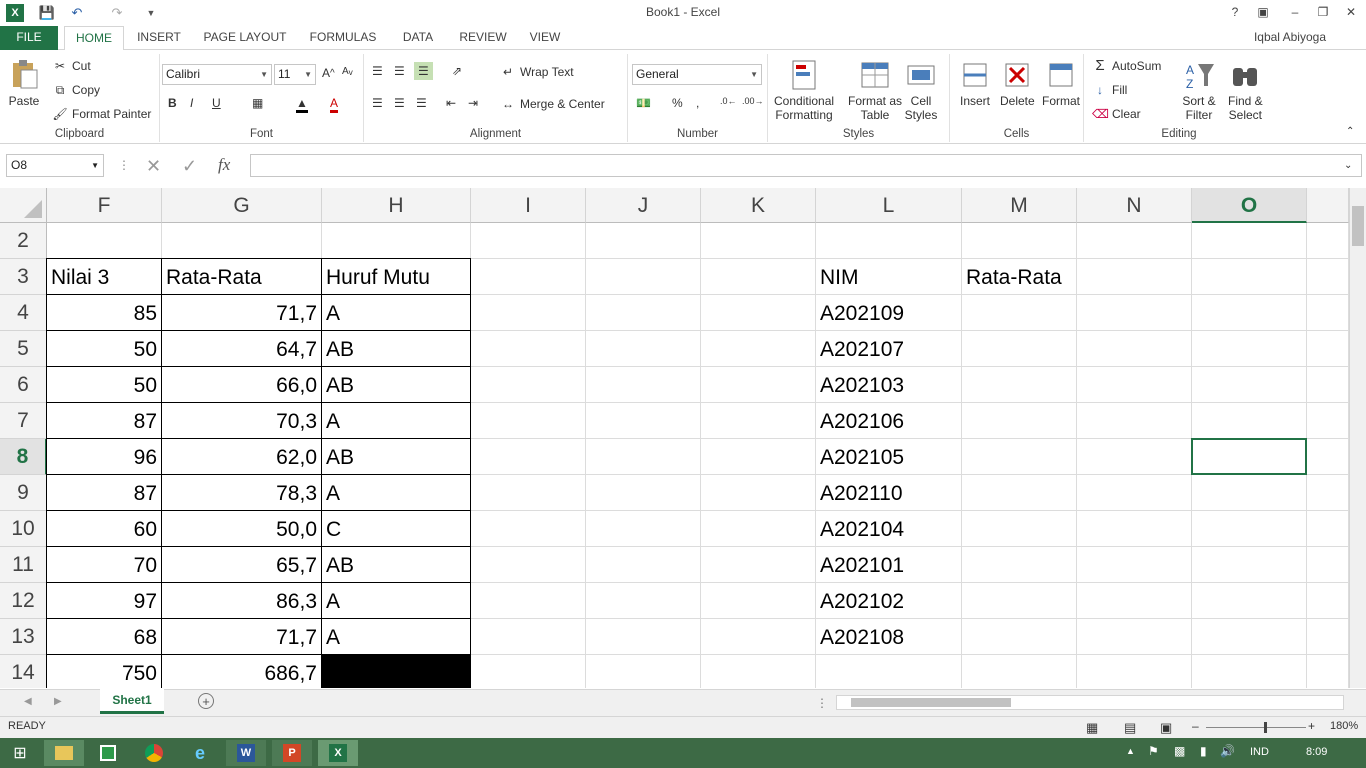 This screenshot has height=768, width=1366. I want to click on shrink-font-button: Av, so click(347, 71).